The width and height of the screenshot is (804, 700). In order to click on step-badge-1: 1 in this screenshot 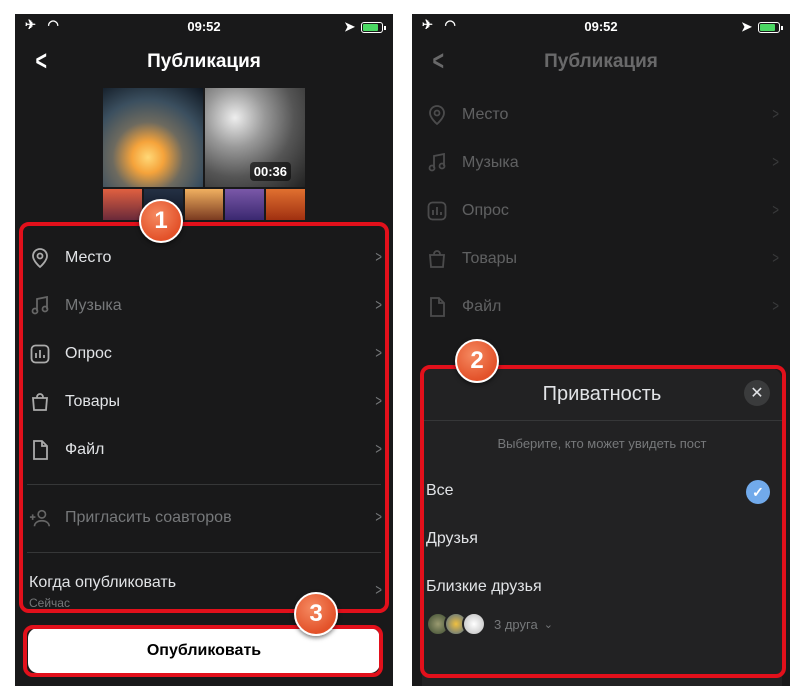, I will do `click(161, 221)`.